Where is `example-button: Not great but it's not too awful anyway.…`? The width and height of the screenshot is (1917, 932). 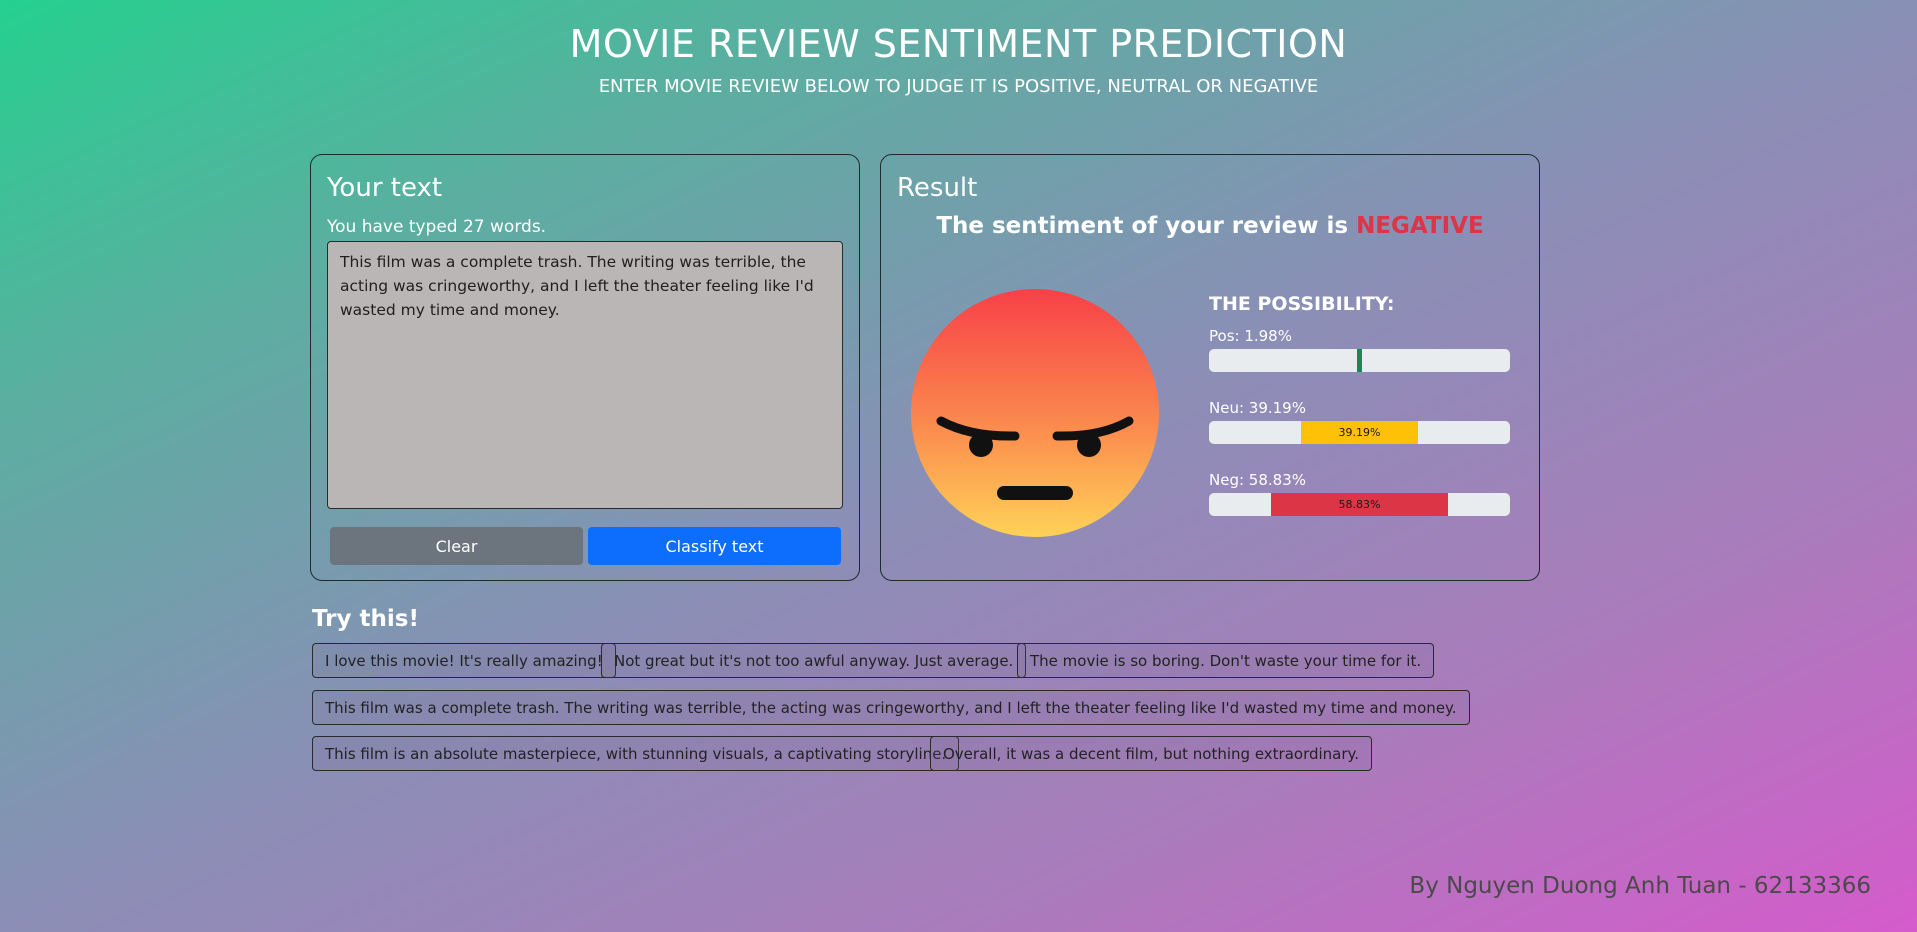 example-button: Not great but it's not too awful anyway.… is located at coordinates (814, 660).